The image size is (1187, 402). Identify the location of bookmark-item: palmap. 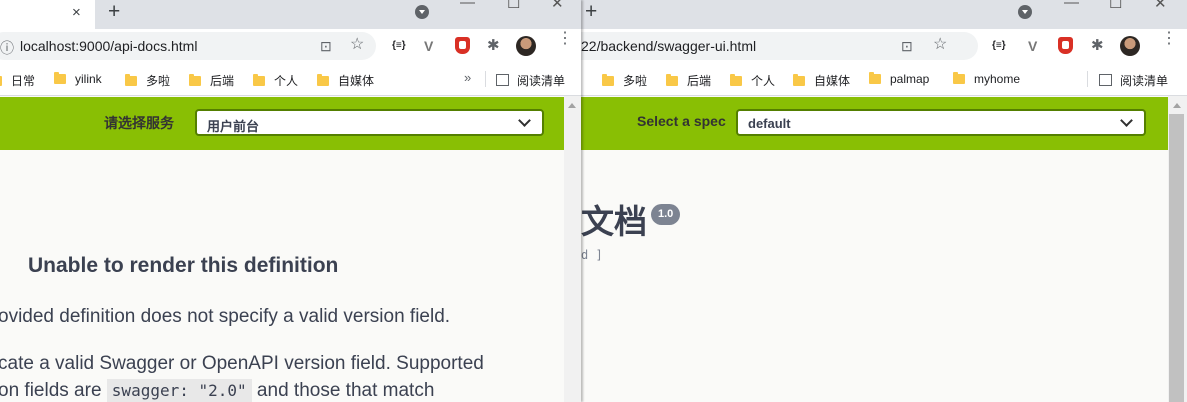
(899, 79).